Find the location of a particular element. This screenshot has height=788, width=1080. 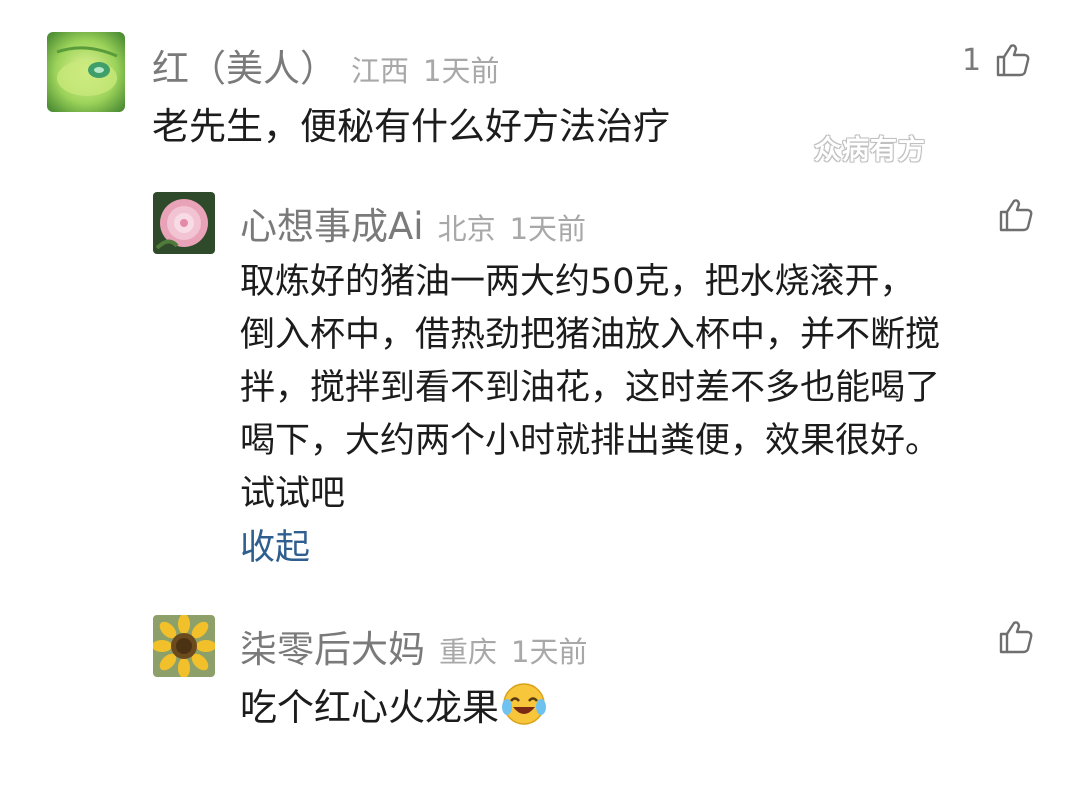

comment-meta: 重庆 1天前 is located at coordinates (513, 650).